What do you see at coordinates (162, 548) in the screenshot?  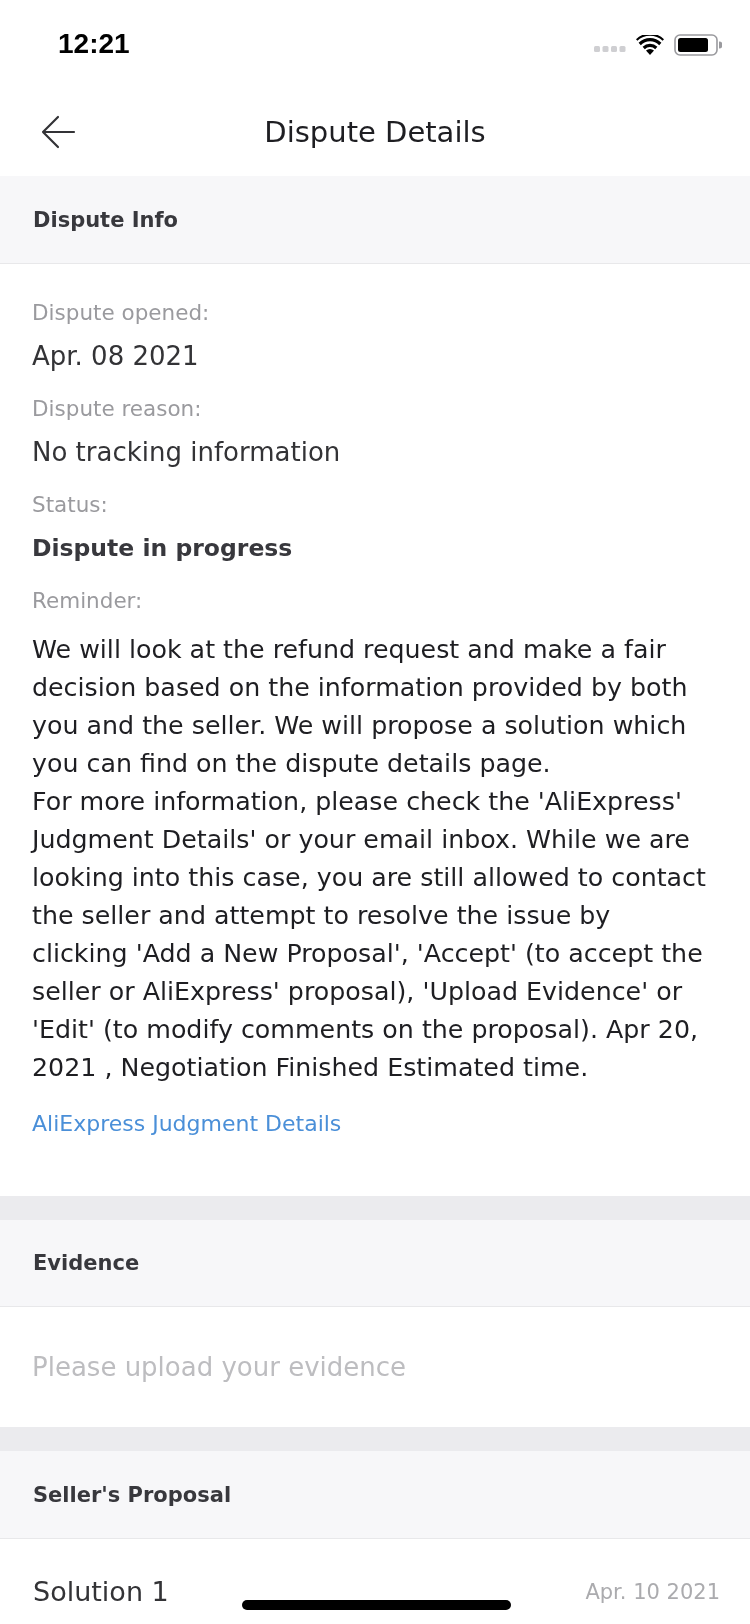 I see `status-value: Dispute in progress` at bounding box center [162, 548].